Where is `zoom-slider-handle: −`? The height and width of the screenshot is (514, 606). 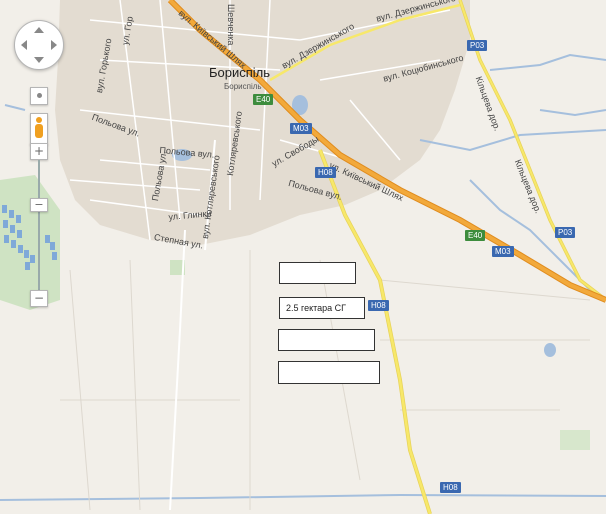 zoom-slider-handle: − is located at coordinates (39, 205).